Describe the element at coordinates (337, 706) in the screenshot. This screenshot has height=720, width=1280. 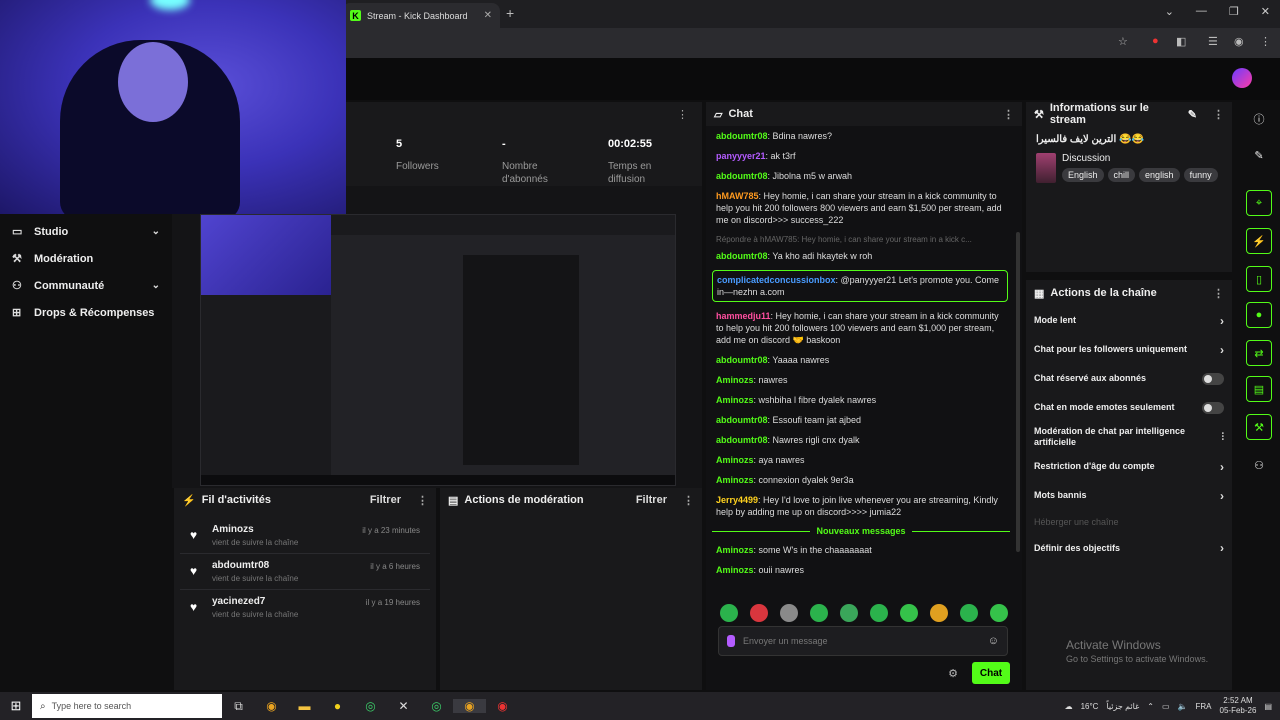
I see `app-icon: ●` at that location.